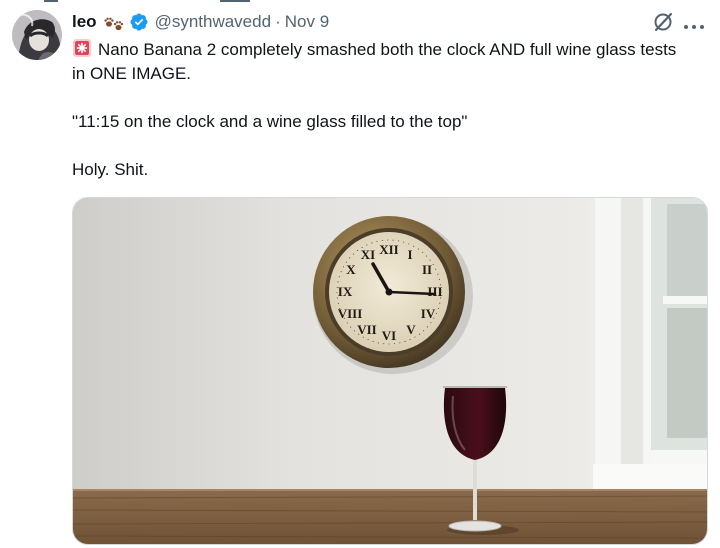 Image resolution: width=720 pixels, height=548 pixels. I want to click on svg-text: IX, so click(345, 291).